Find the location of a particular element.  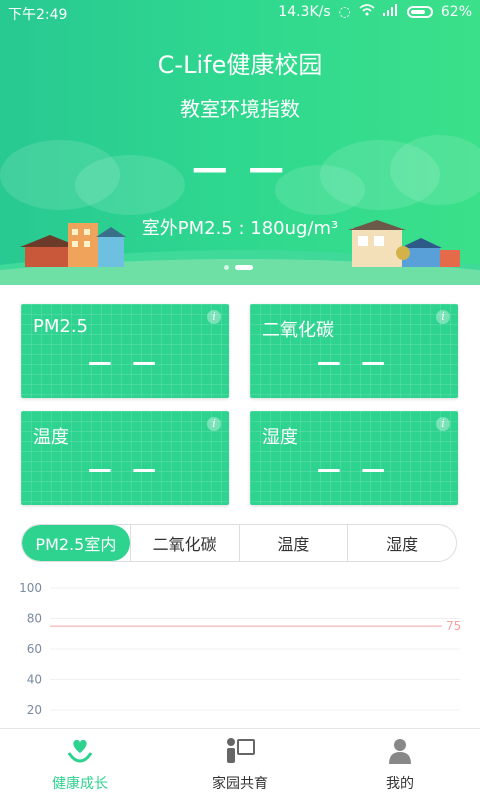

y-tick-label: 100 is located at coordinates (30, 588).